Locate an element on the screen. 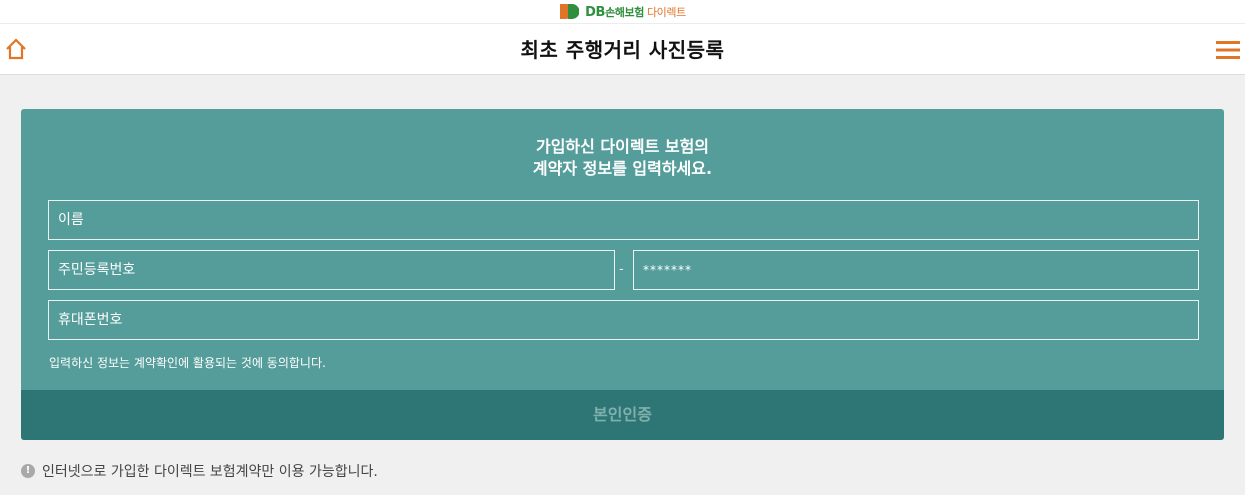 Image resolution: width=1245 pixels, height=495 pixels. rrn-front-input: 주민등록번호 is located at coordinates (331, 270).